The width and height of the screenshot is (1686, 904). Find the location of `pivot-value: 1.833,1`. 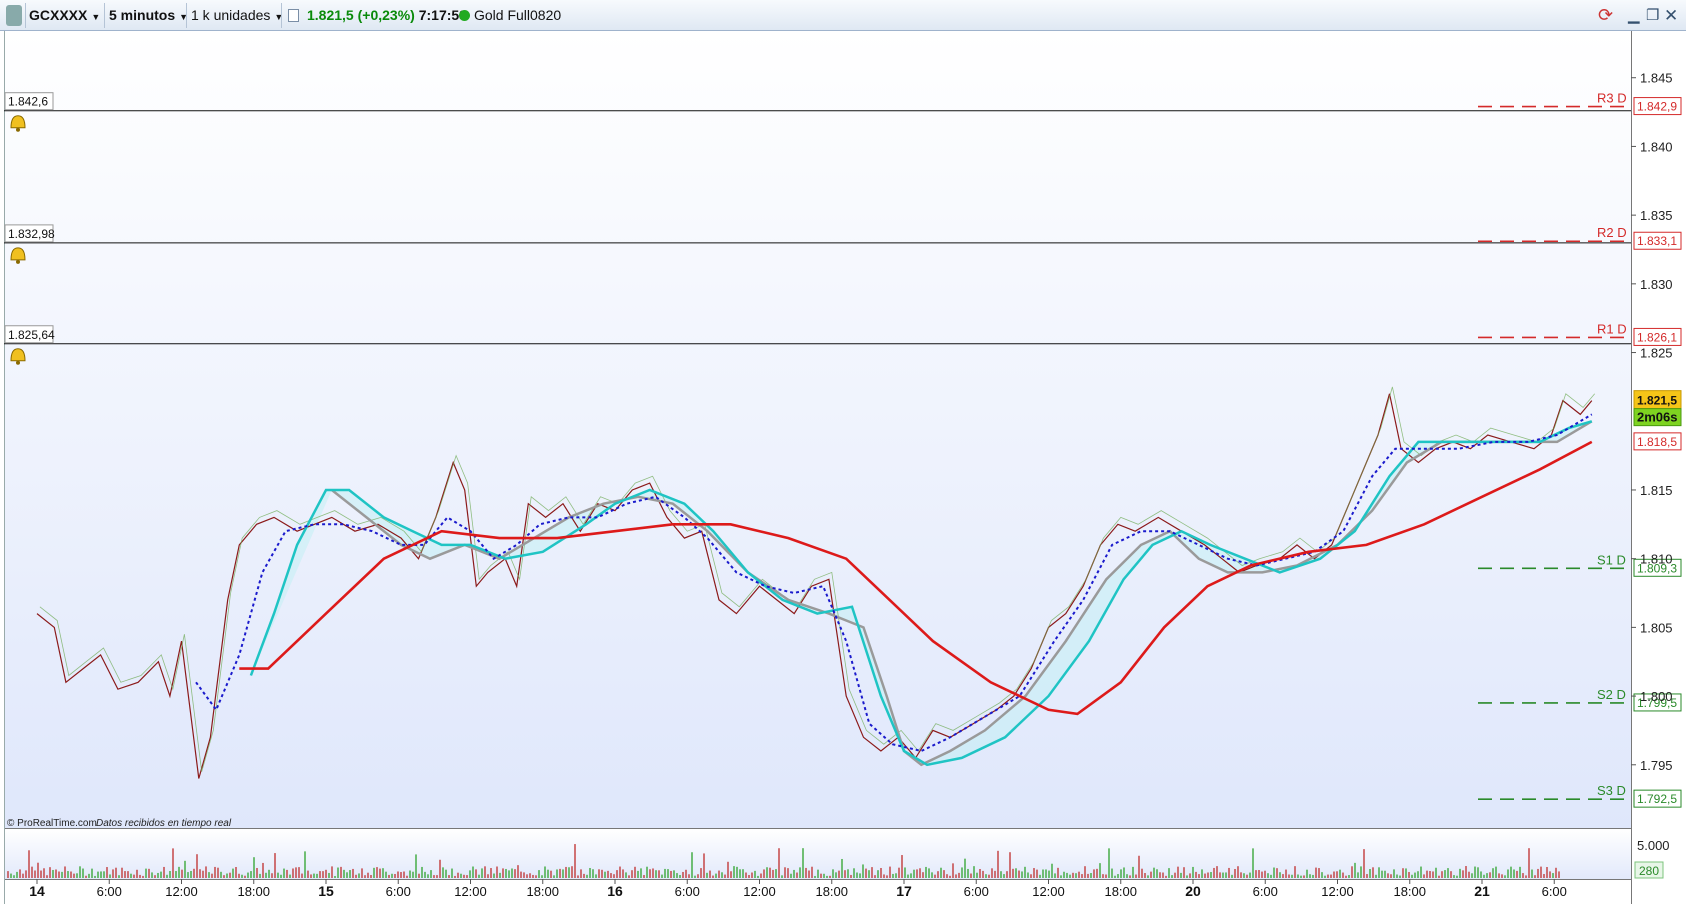

pivot-value: 1.833,1 is located at coordinates (1657, 241).